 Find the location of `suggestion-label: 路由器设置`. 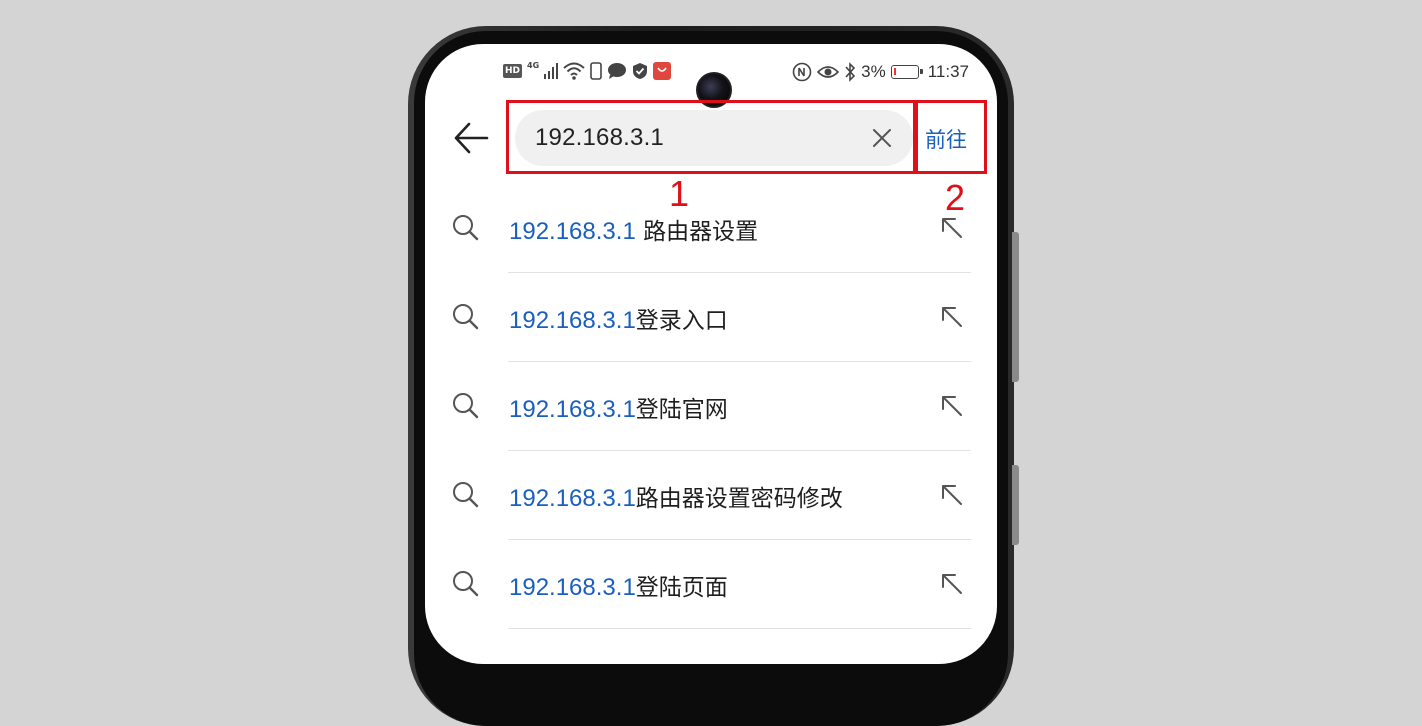

suggestion-label: 路由器设置 is located at coordinates (697, 232).